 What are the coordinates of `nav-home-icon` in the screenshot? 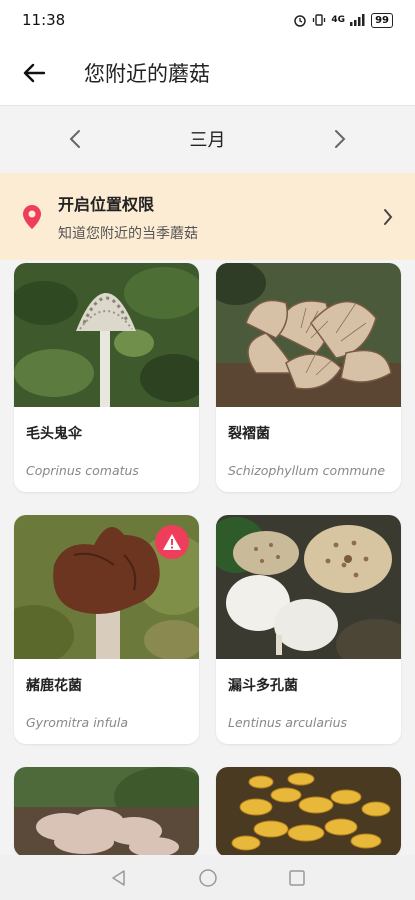 It's located at (208, 878).